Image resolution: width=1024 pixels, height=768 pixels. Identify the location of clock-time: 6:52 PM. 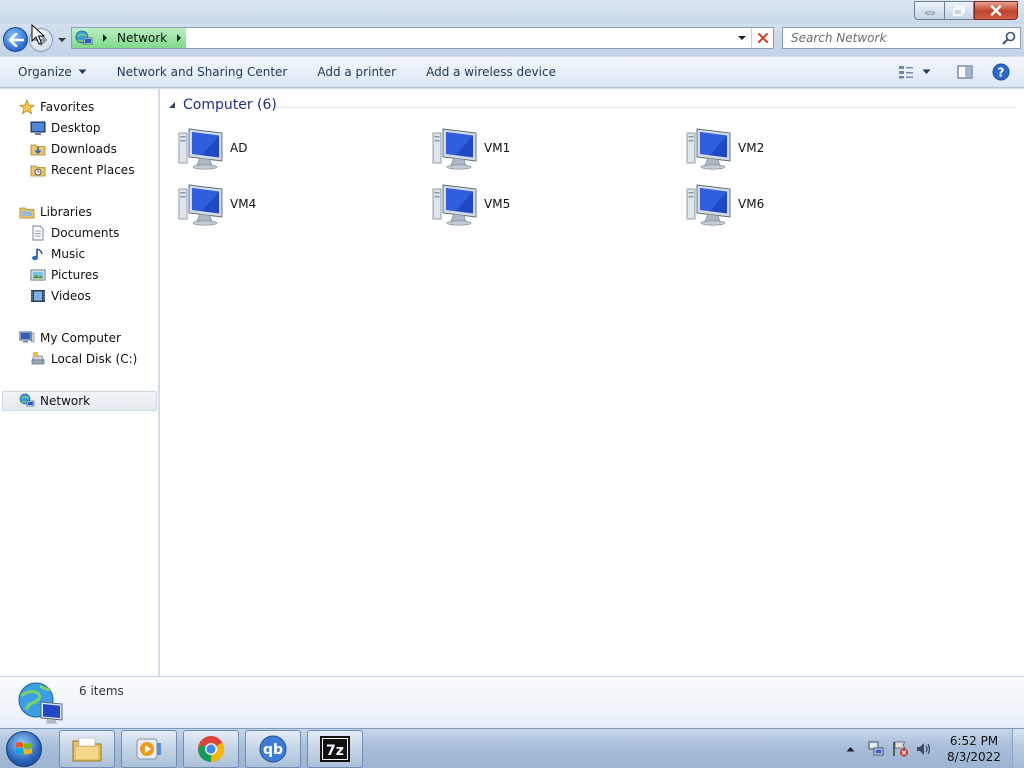
(974, 741).